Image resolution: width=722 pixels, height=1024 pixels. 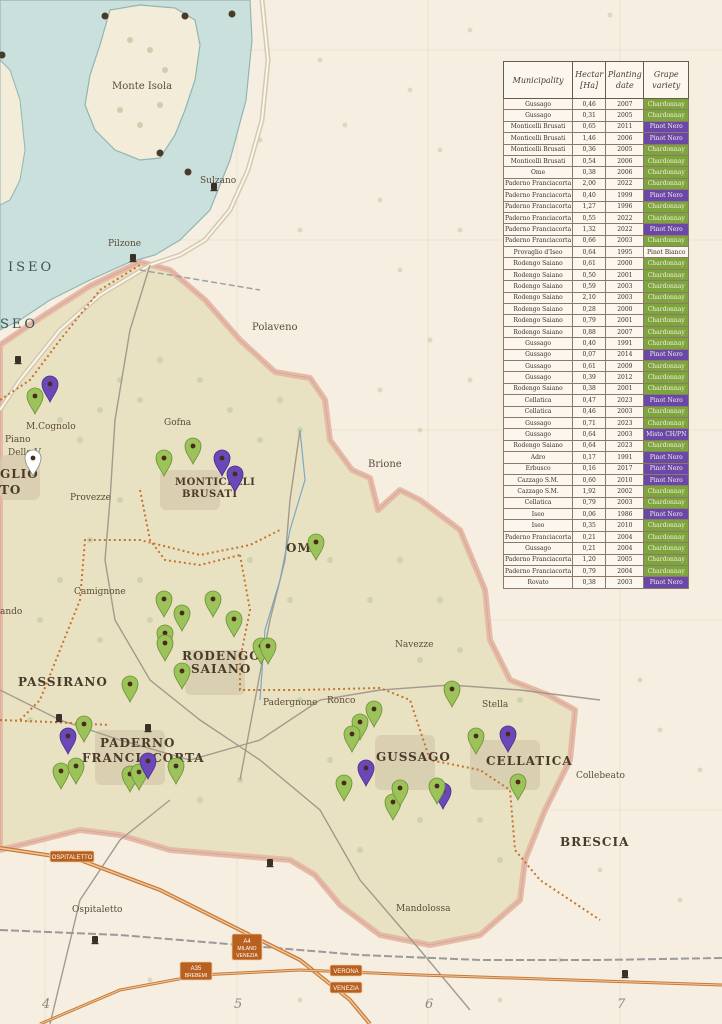 I want to click on place-cellatica: CELLATICA, so click(x=529, y=761).